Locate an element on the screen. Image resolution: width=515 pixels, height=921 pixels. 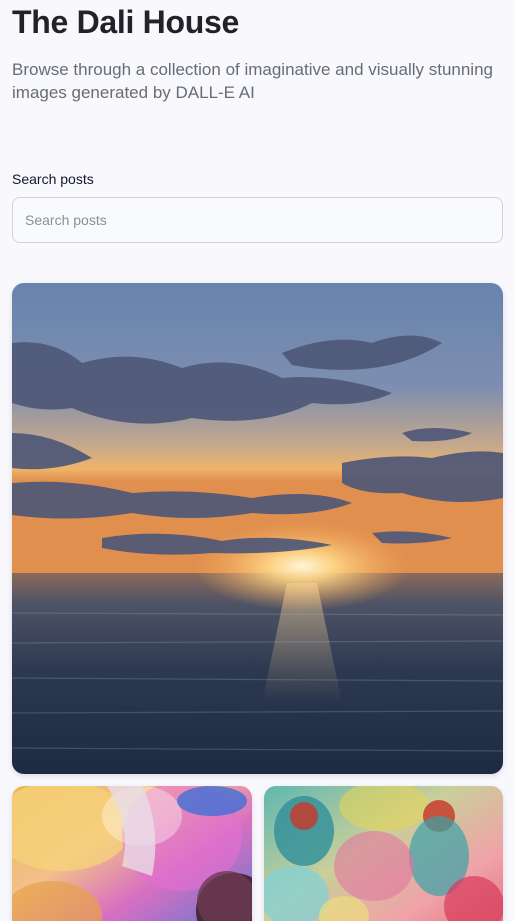
post-card-color-powder is located at coordinates (132, 853).